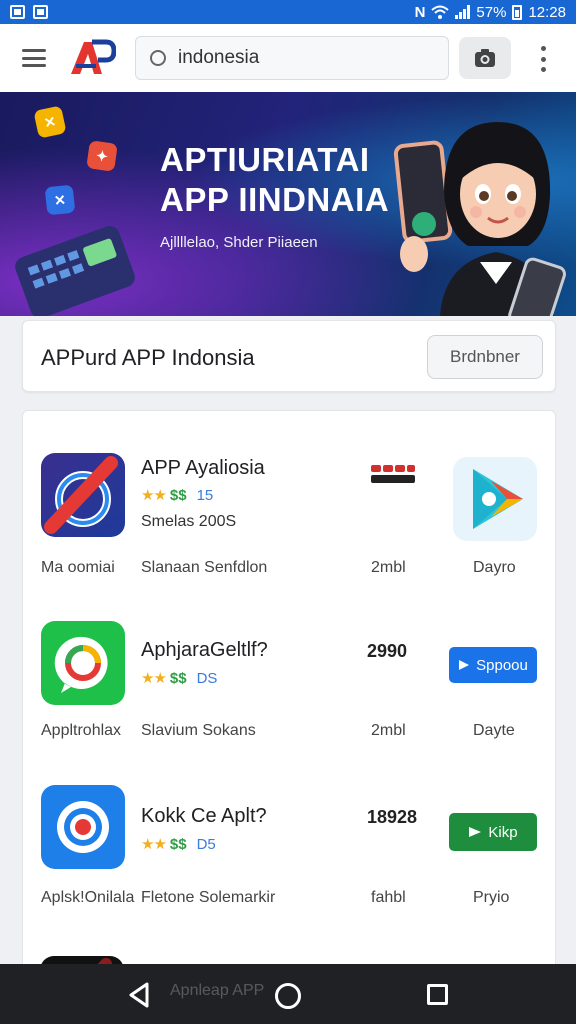 Image resolution: width=576 pixels, height=1024 pixels. I want to click on rating-value: D5, so click(206, 844).